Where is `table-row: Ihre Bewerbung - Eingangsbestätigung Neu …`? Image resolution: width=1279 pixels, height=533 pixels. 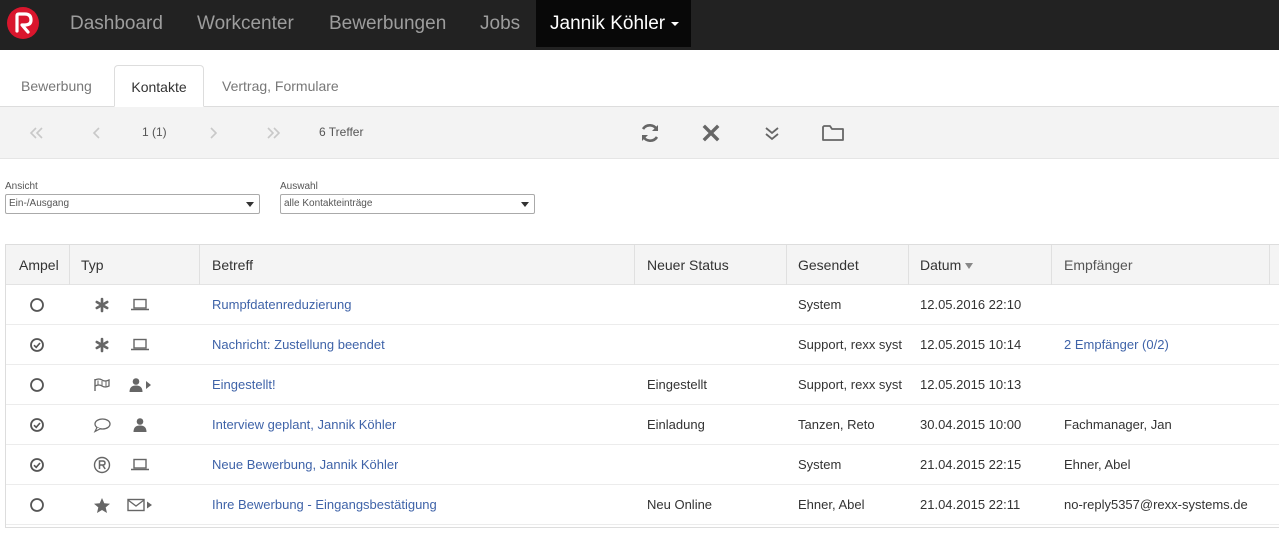 table-row: Ihre Bewerbung - Eingangsbestätigung Neu … is located at coordinates (642, 505).